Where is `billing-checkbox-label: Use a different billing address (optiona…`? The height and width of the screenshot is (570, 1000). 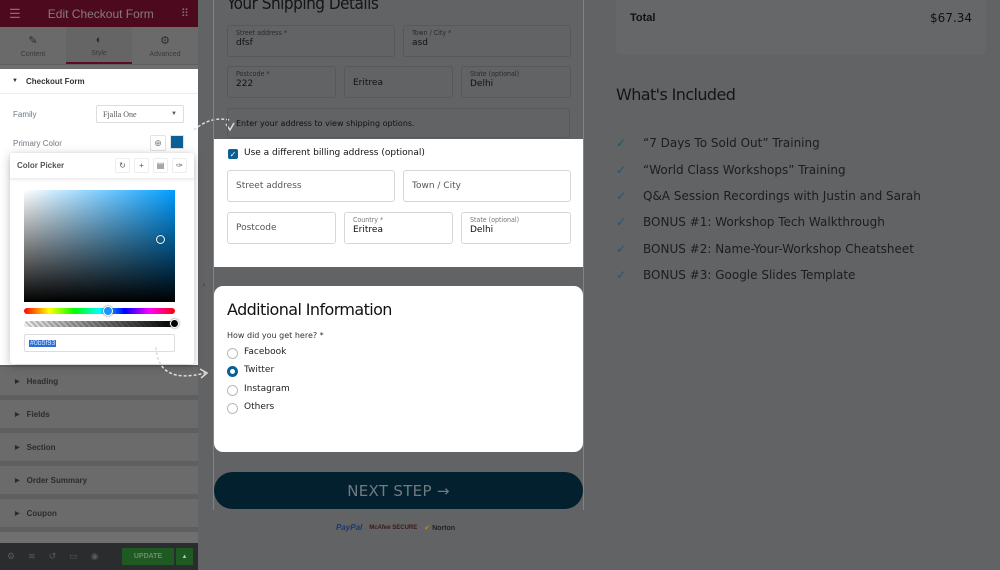 billing-checkbox-label: Use a different billing address (optiona… is located at coordinates (334, 153).